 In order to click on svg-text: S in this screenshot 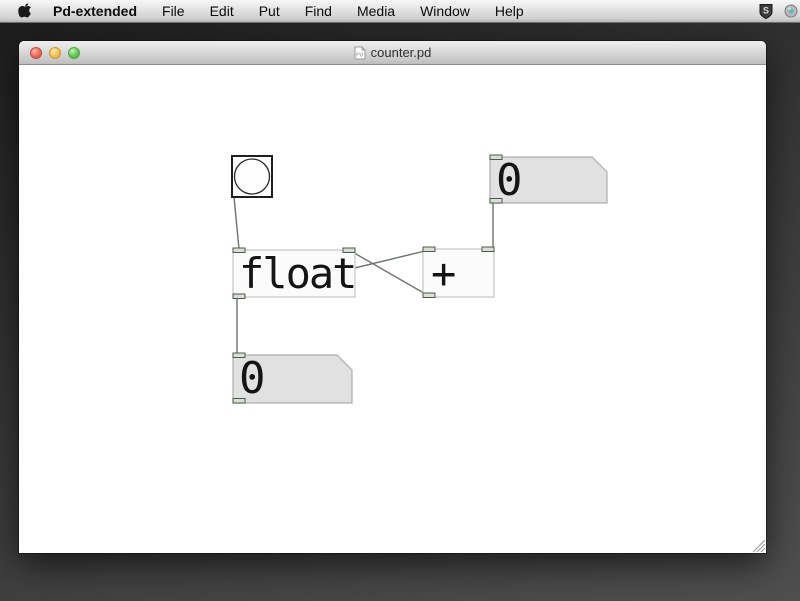, I will do `click(766, 10)`.